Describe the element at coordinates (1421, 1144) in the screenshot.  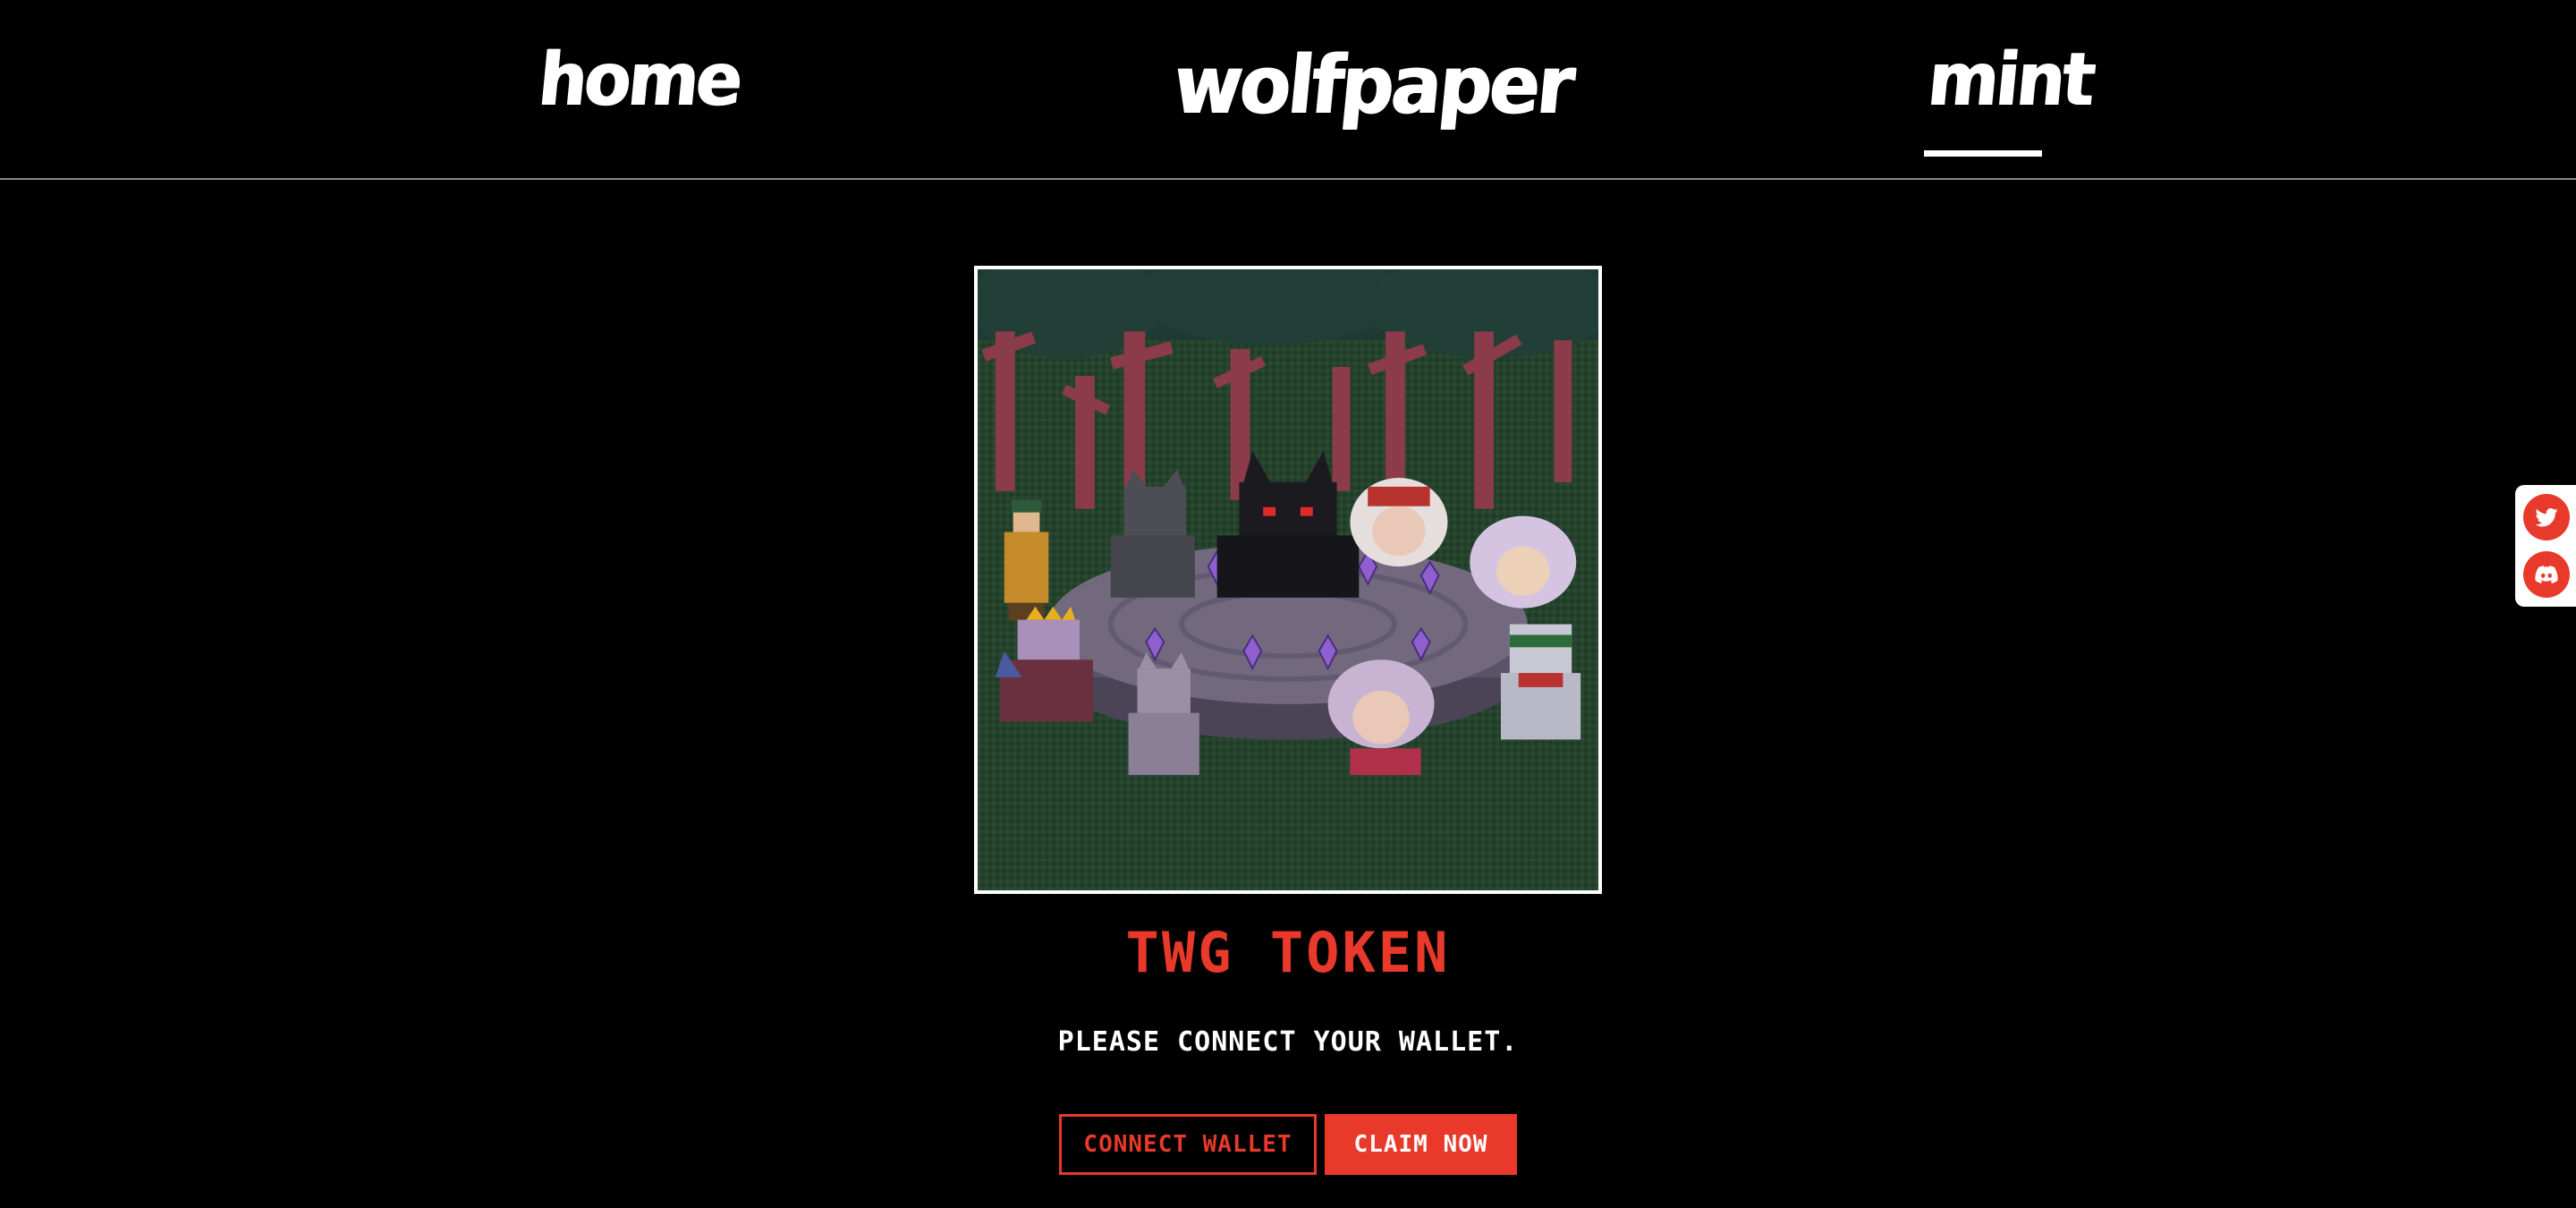
I see `claim-now-button: CLAIM NOW` at that location.